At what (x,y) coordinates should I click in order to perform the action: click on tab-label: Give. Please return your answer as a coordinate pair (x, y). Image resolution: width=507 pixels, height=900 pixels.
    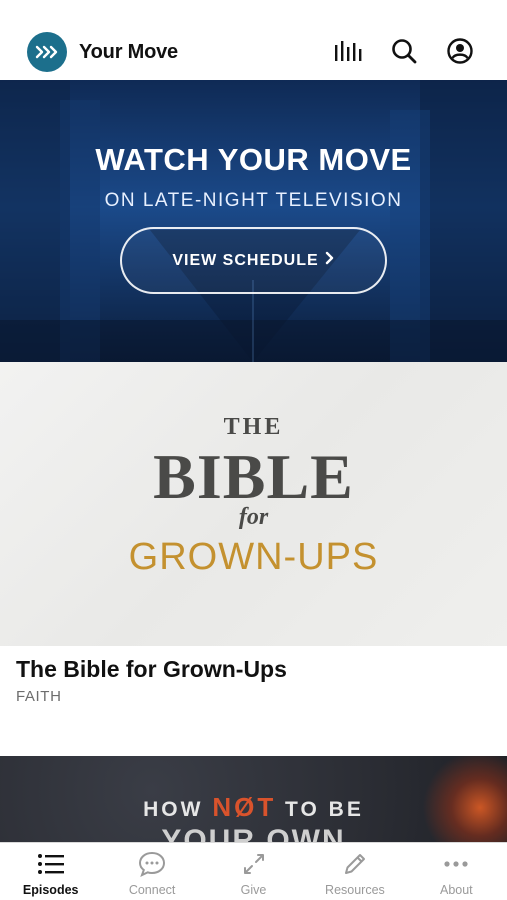
    Looking at the image, I should click on (253, 890).